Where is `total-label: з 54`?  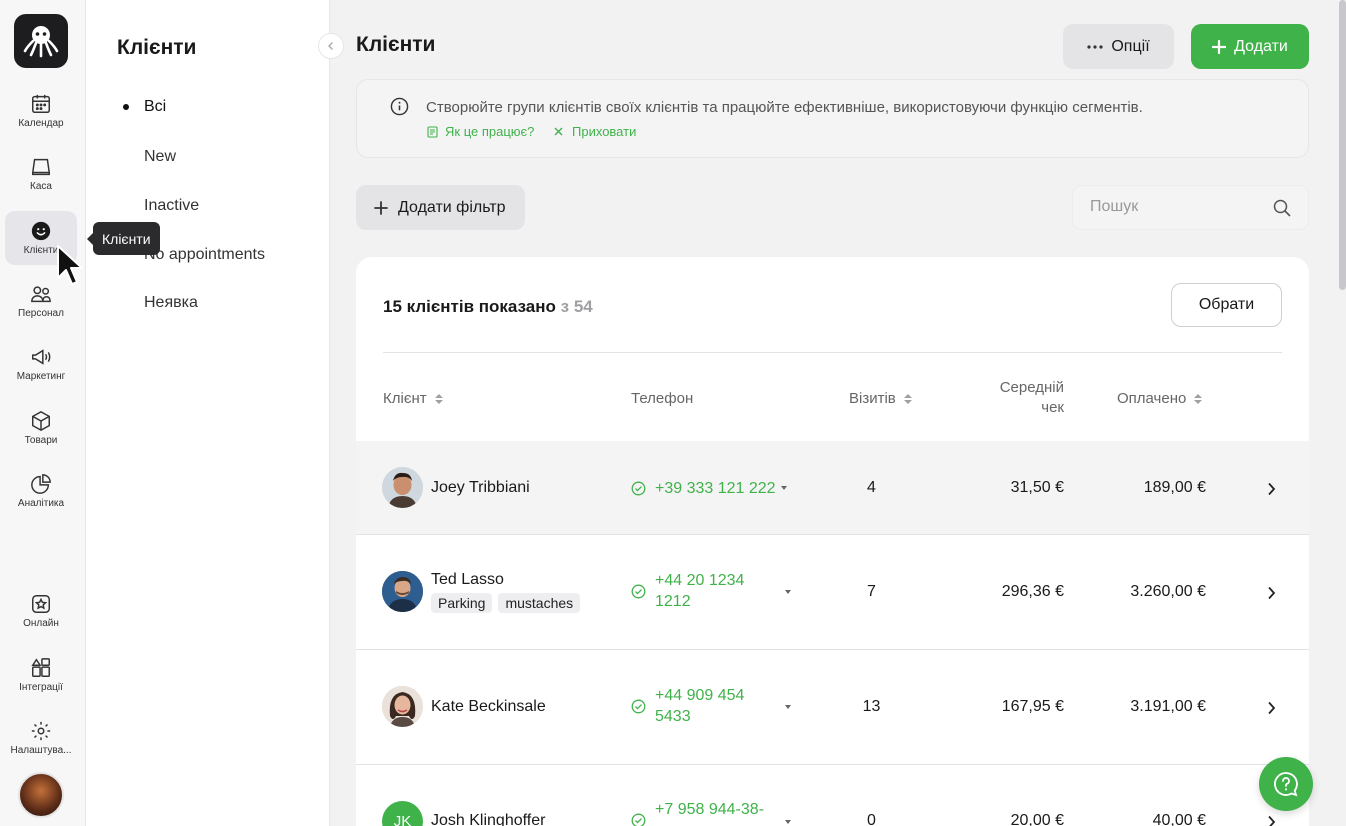 total-label: з 54 is located at coordinates (576, 306).